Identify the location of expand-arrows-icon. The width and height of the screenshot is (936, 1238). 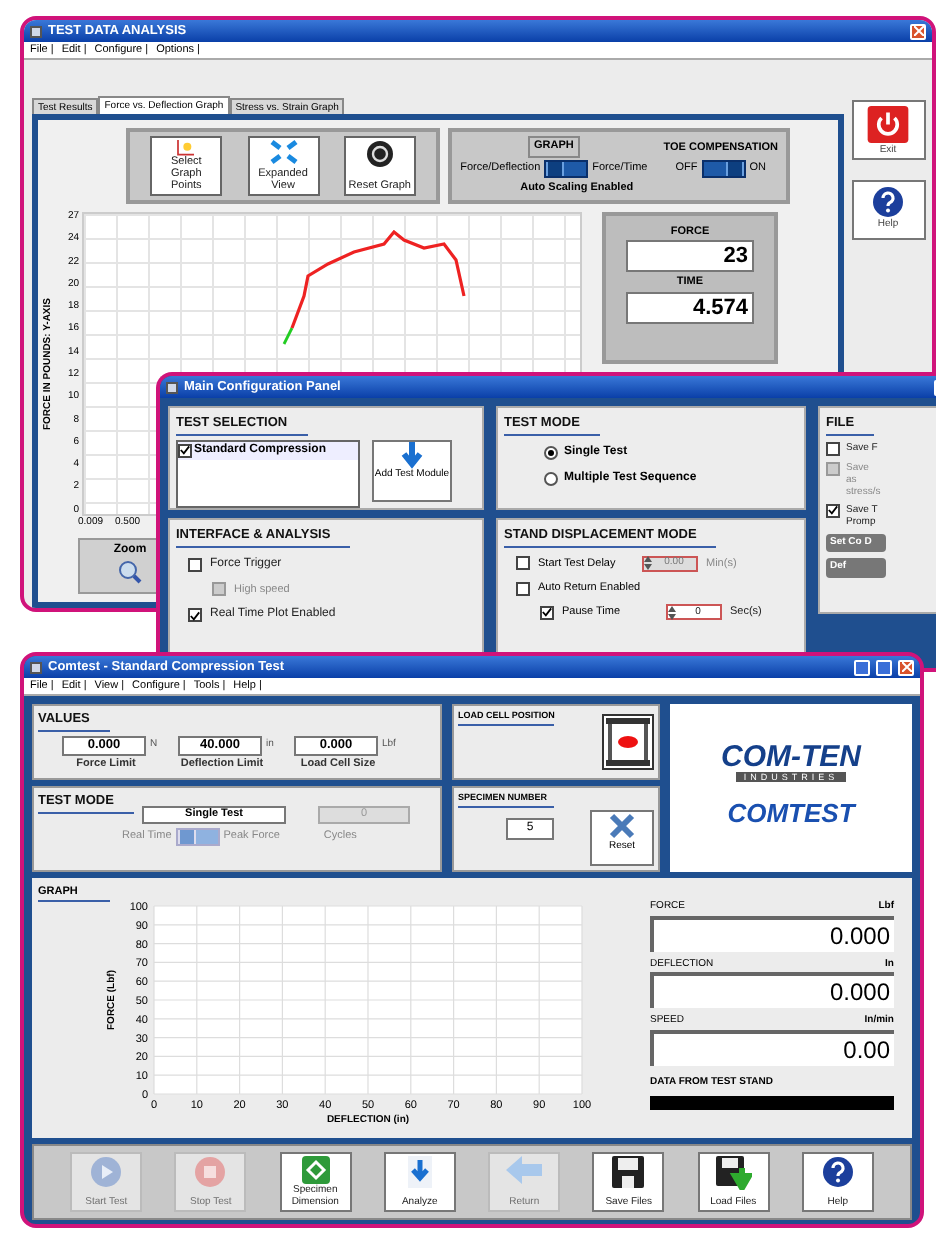
(283, 152).